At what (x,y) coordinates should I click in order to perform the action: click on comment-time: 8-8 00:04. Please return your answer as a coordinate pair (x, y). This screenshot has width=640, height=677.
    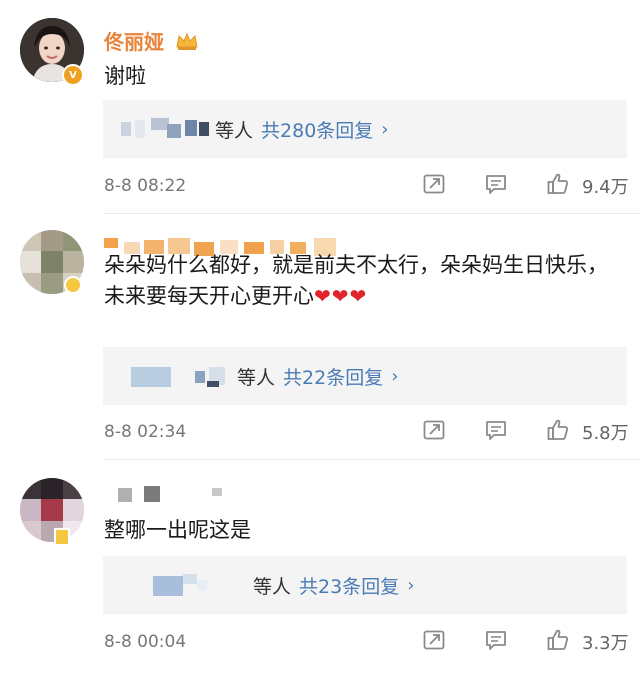
    Looking at the image, I should click on (145, 642).